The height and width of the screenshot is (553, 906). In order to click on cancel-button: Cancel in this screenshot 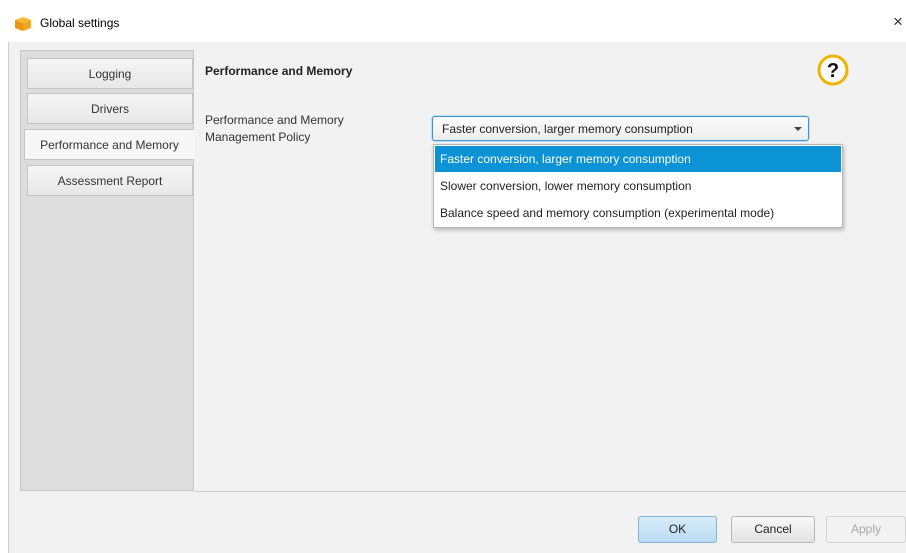, I will do `click(773, 529)`.